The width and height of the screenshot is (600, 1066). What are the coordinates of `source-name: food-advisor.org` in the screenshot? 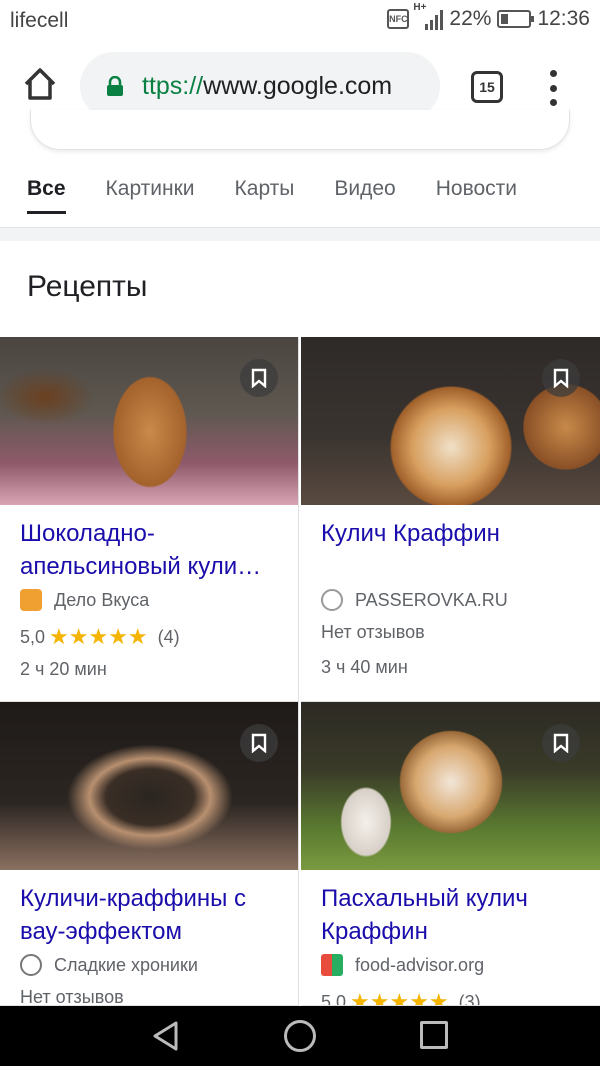 It's located at (420, 964).